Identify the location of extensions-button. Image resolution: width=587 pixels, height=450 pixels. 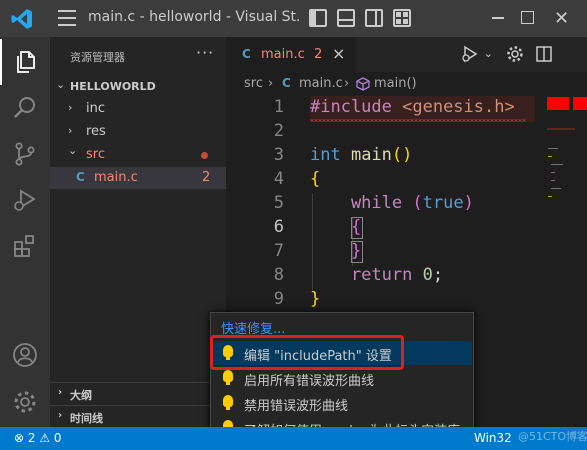
(25, 246).